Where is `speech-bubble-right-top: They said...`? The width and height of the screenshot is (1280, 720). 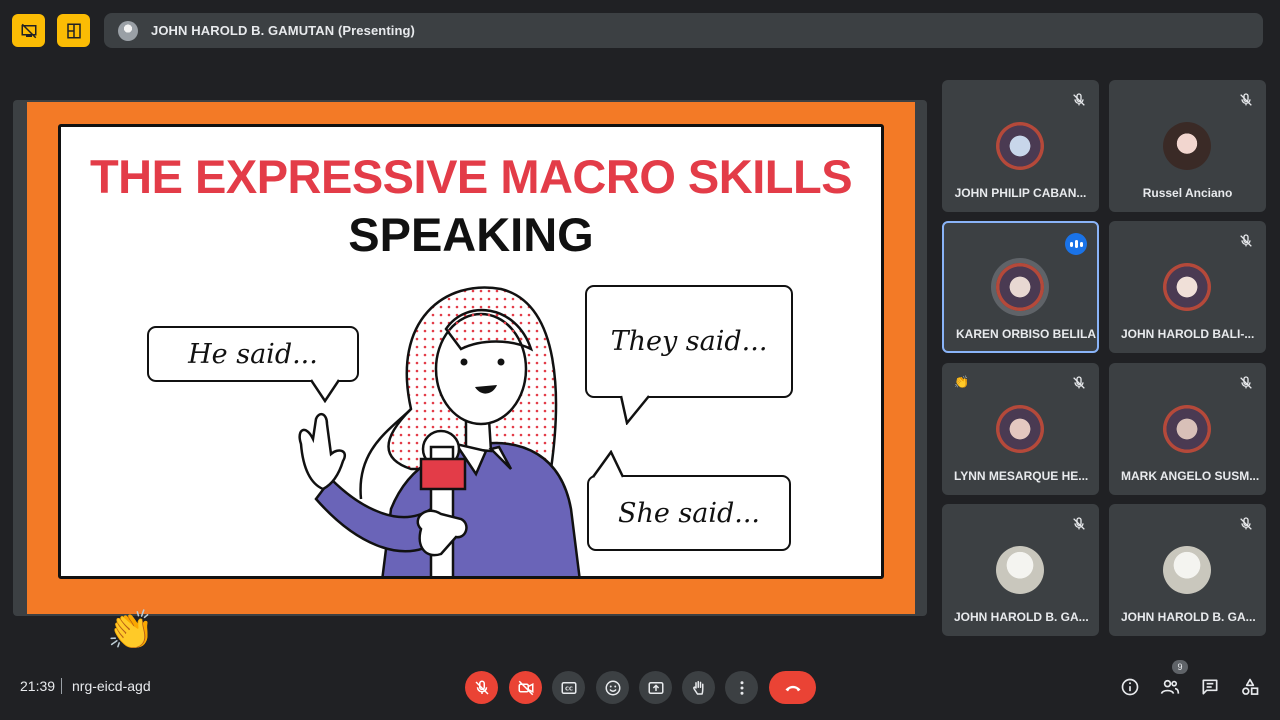 speech-bubble-right-top: They said... is located at coordinates (689, 341).